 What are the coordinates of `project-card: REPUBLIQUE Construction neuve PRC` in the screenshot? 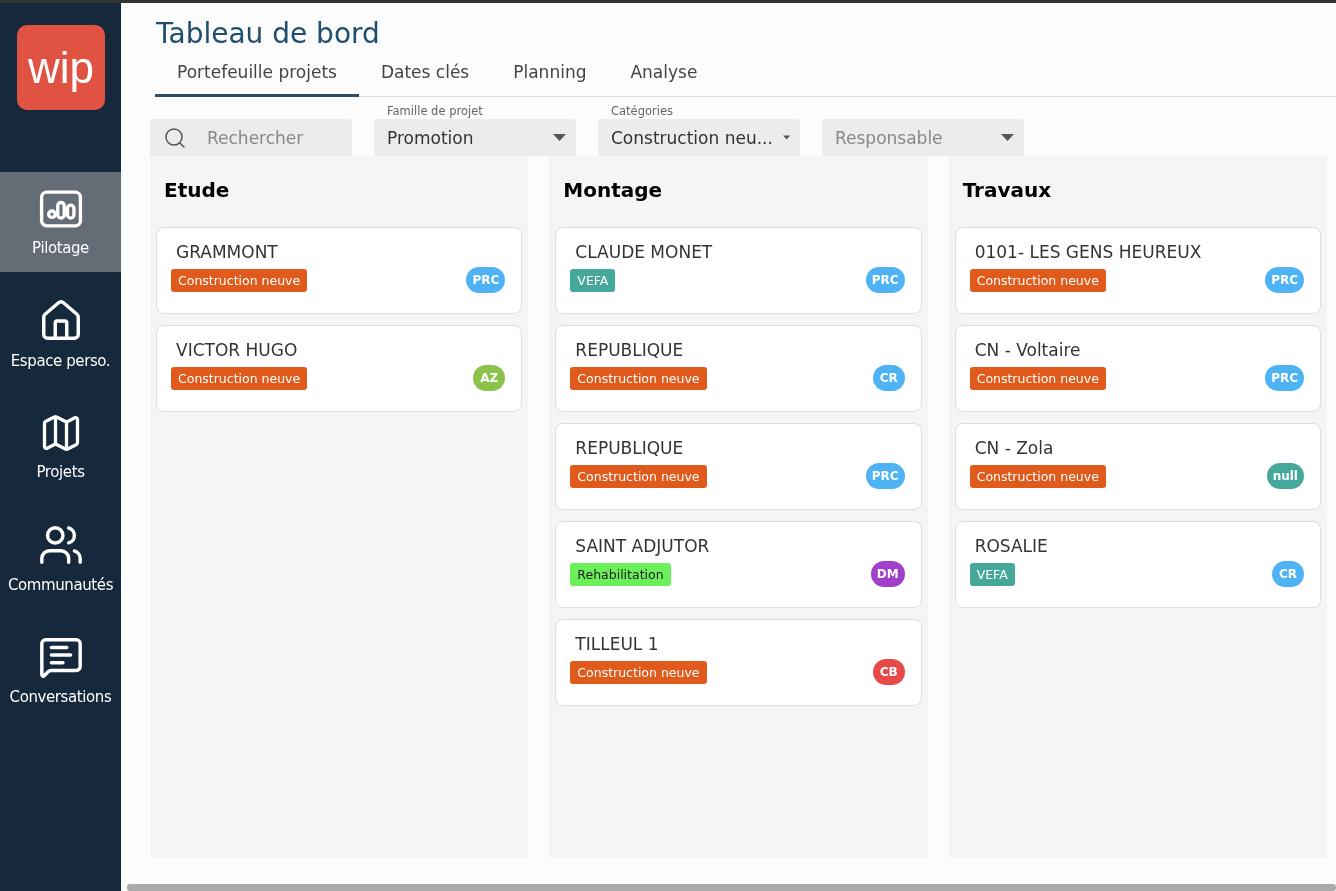 It's located at (738, 466).